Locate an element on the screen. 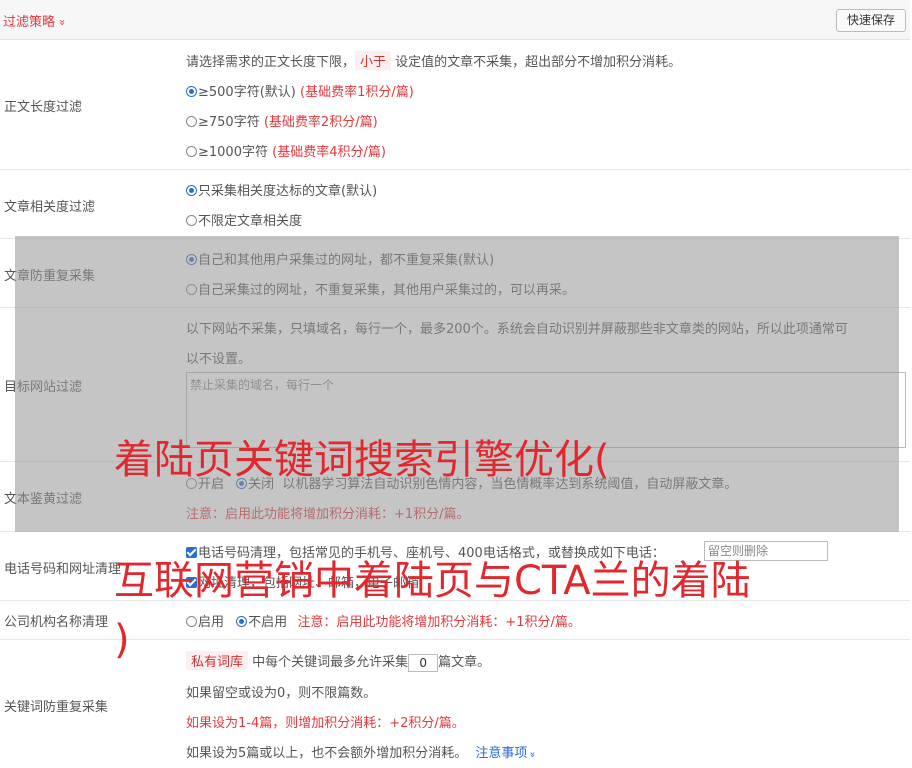 The image size is (912, 768). quick-save-button: 快速保存 is located at coordinates (871, 20).